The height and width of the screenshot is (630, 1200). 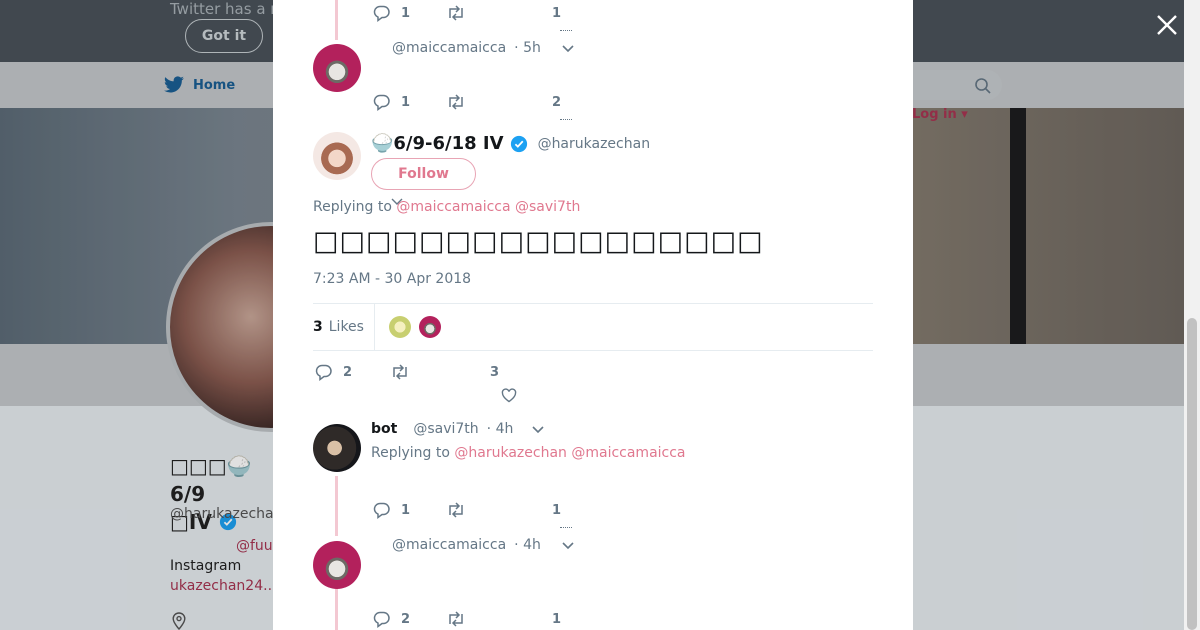 I want to click on tweet-header: @maiccamaicca · 5h, so click(x=483, y=48).